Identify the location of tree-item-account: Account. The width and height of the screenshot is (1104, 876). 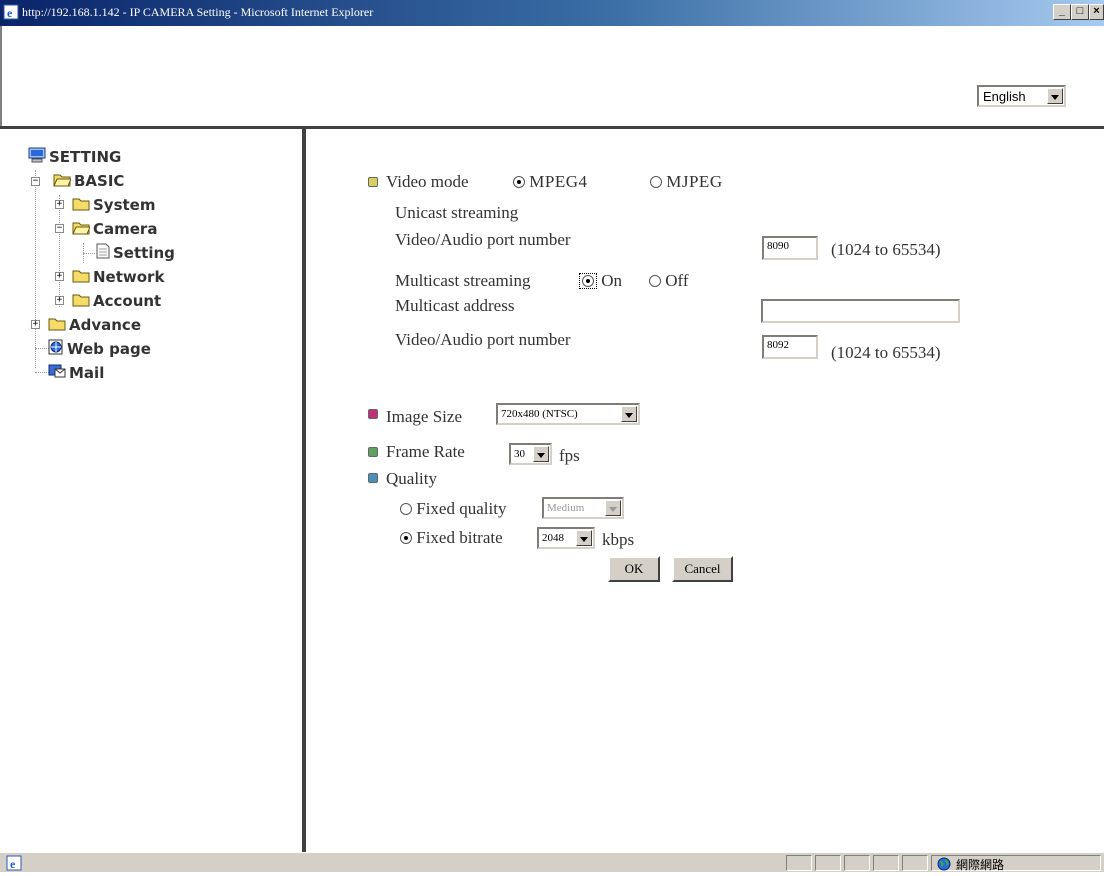
(116, 301).